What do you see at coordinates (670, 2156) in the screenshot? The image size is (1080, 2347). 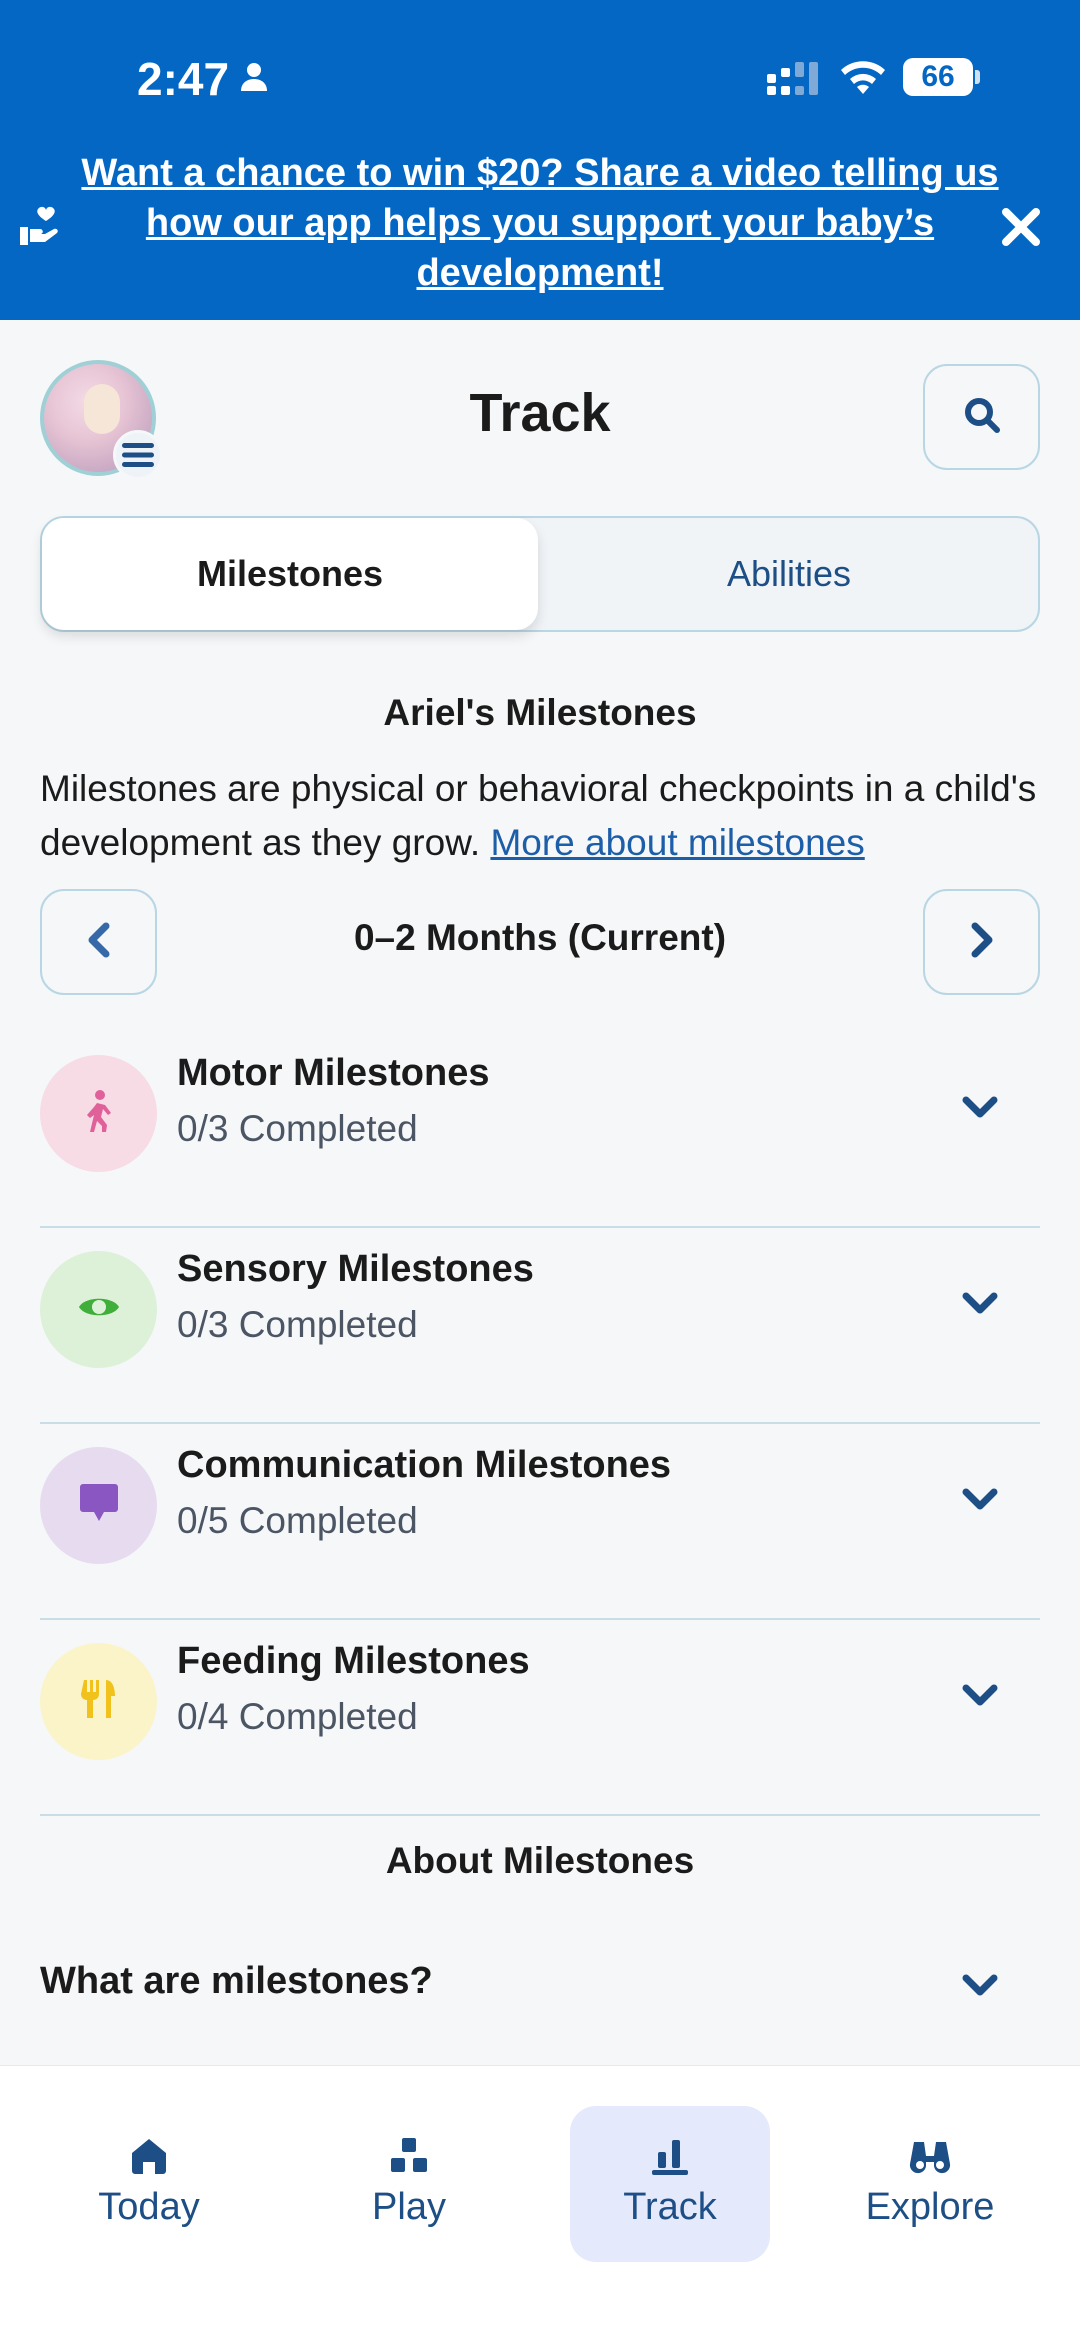 I see `chart-icon` at bounding box center [670, 2156].